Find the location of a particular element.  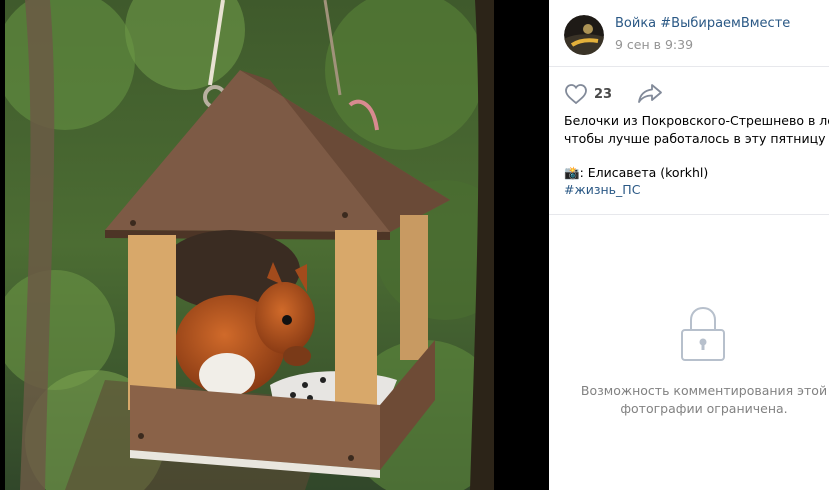

like-count: 23 is located at coordinates (603, 94).